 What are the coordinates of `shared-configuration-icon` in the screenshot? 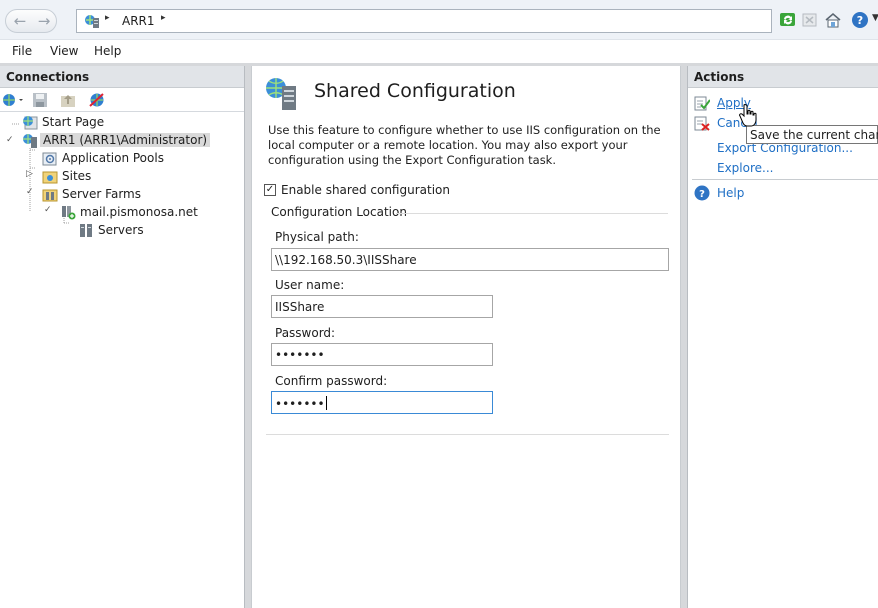 It's located at (281, 94).